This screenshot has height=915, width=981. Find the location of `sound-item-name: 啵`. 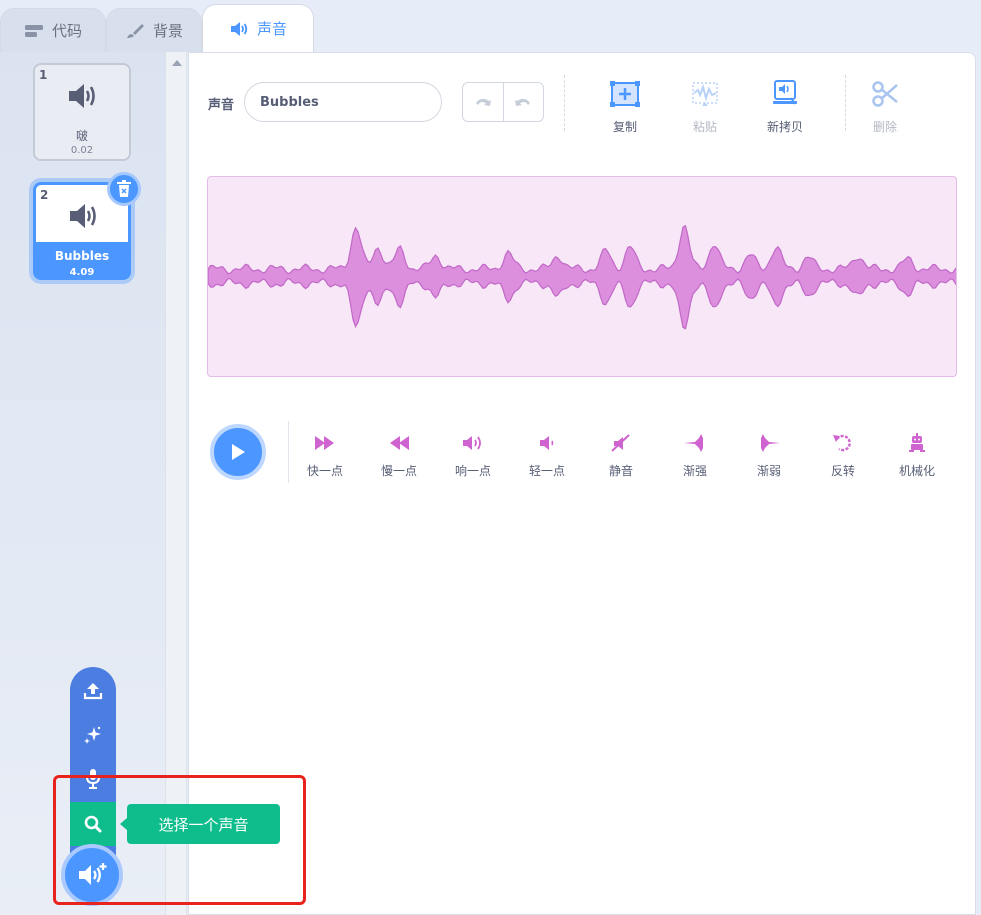

sound-item-name: 啵 is located at coordinates (81, 136).